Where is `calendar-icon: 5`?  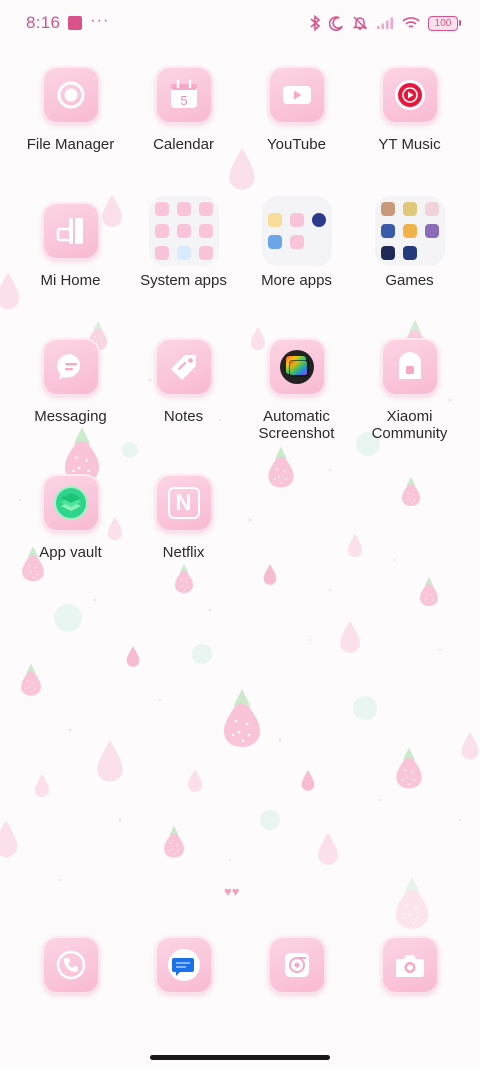
calendar-icon: 5 is located at coordinates (183, 95).